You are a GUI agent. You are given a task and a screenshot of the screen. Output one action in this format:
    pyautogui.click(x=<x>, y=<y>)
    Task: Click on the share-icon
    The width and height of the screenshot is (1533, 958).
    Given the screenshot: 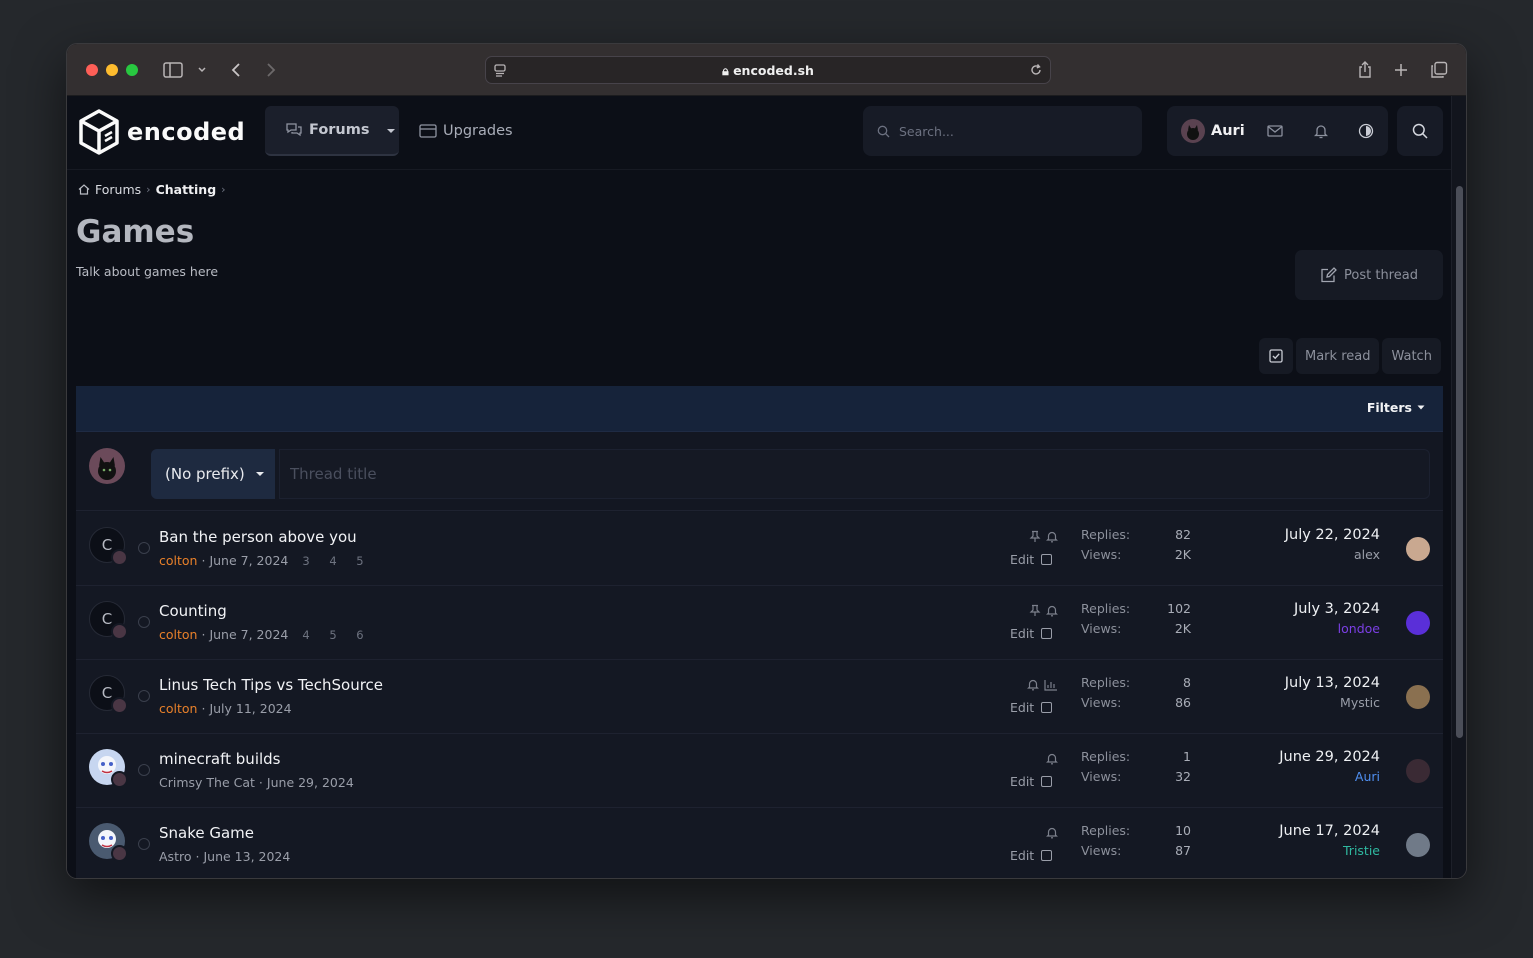 What is the action you would take?
    pyautogui.click(x=1365, y=70)
    